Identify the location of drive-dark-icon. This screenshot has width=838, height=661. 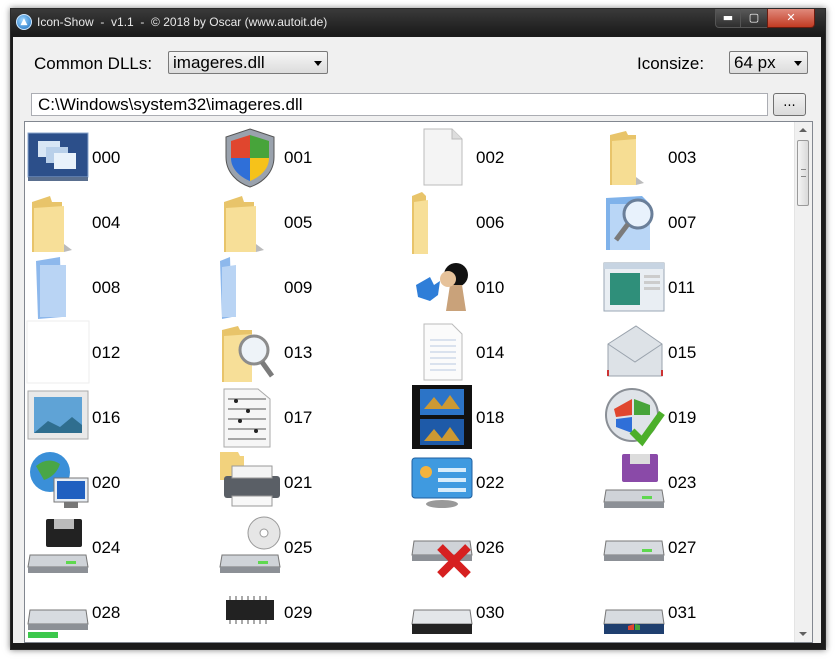
(442, 621).